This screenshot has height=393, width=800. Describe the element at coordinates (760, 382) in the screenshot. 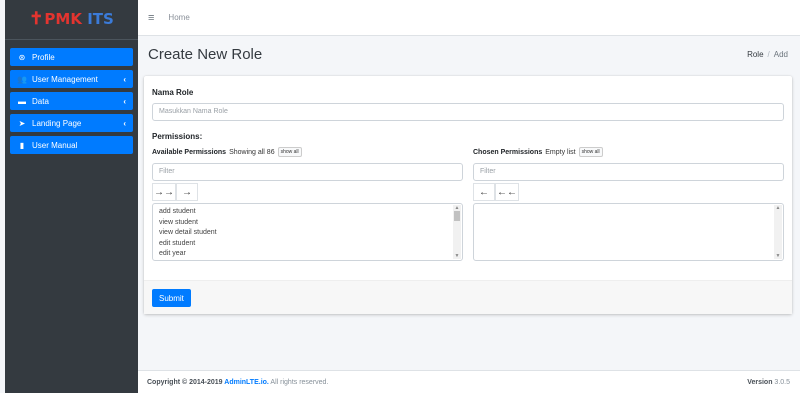

I see `version-label: Version` at that location.